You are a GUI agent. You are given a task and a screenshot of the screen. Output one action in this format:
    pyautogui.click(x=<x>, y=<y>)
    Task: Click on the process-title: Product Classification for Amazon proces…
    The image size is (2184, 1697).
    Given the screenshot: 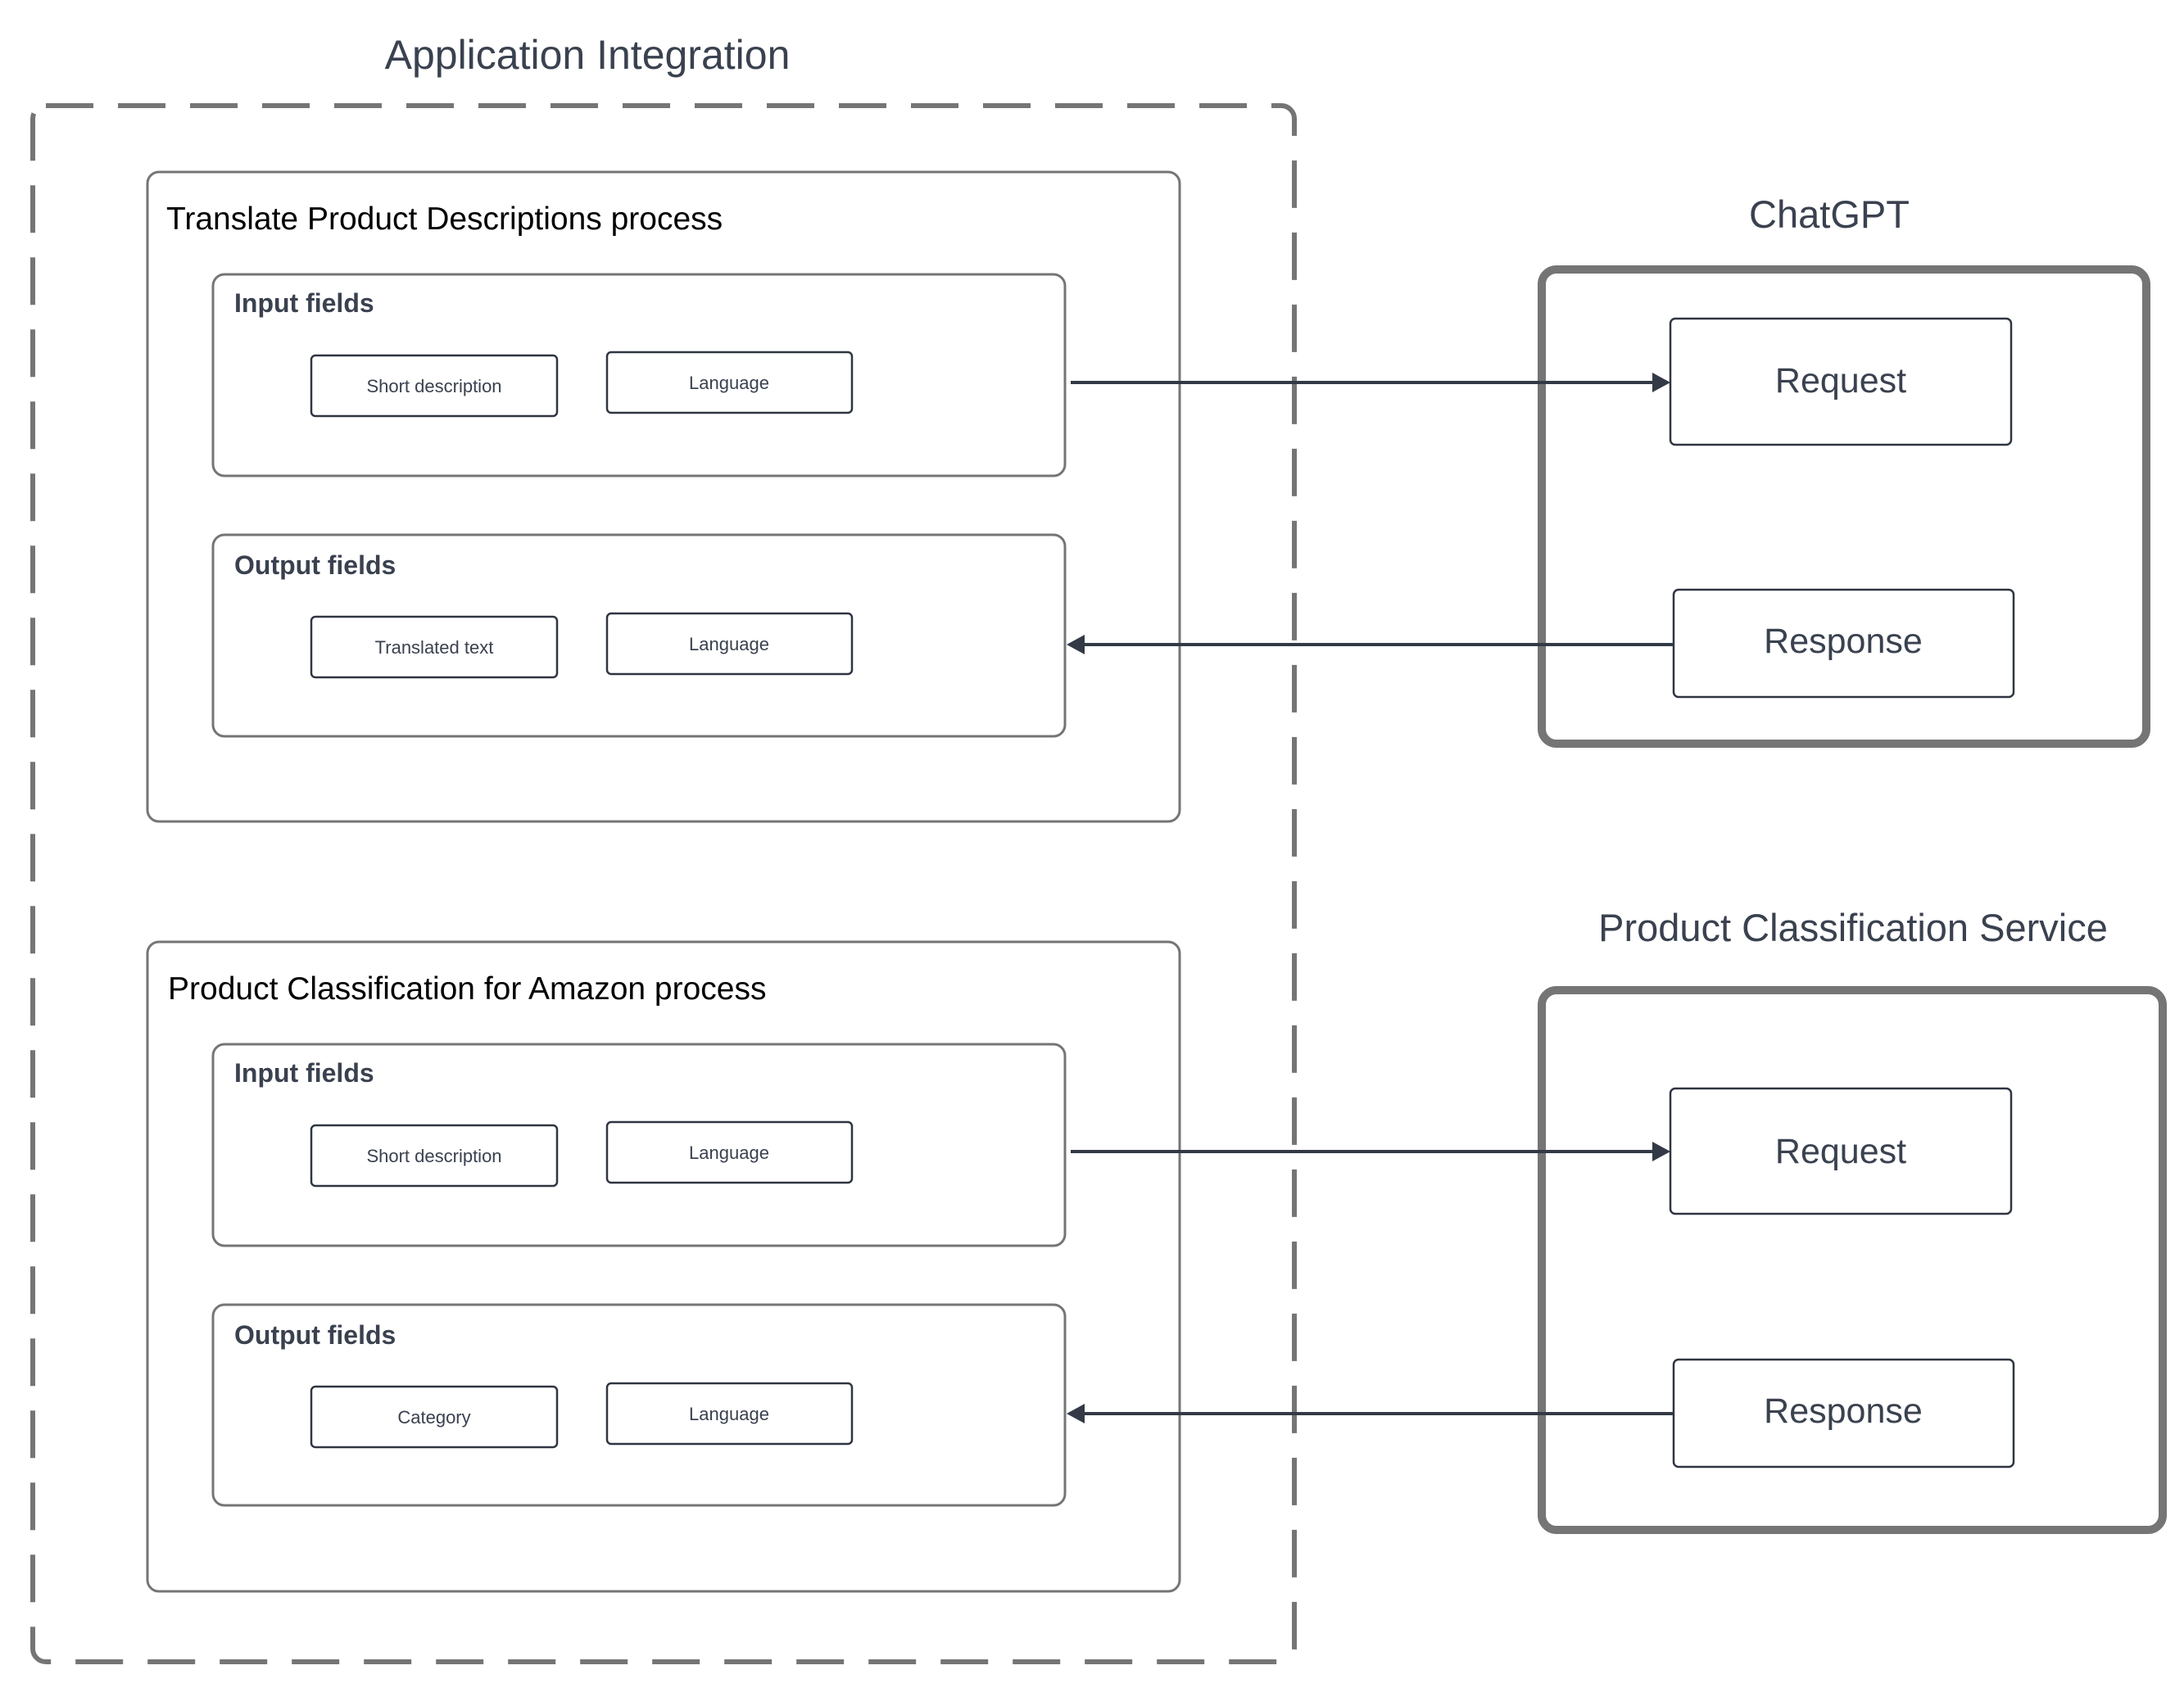 What is the action you would take?
    pyautogui.click(x=468, y=989)
    